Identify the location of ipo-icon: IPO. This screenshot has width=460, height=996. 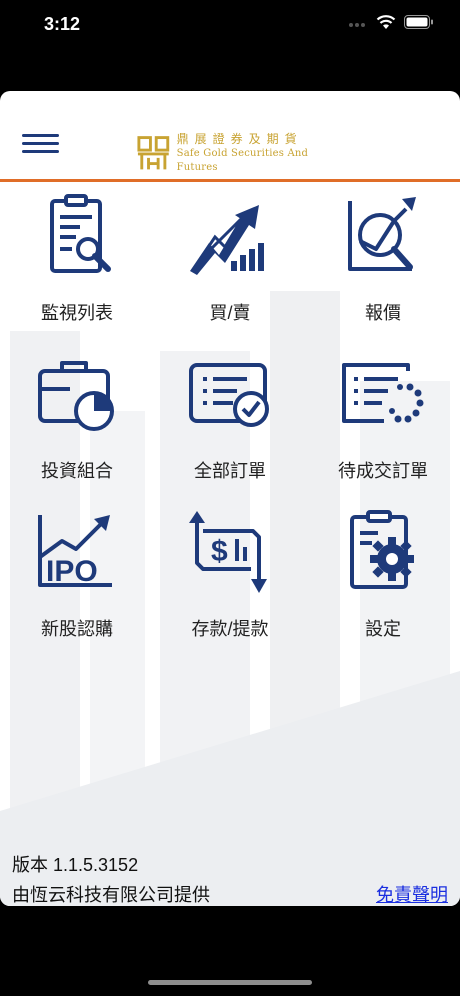
(75, 551).